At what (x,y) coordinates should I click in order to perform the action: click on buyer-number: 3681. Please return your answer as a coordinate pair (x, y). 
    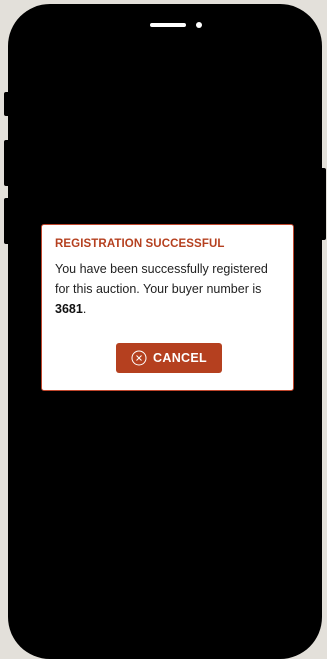
    Looking at the image, I should click on (69, 309).